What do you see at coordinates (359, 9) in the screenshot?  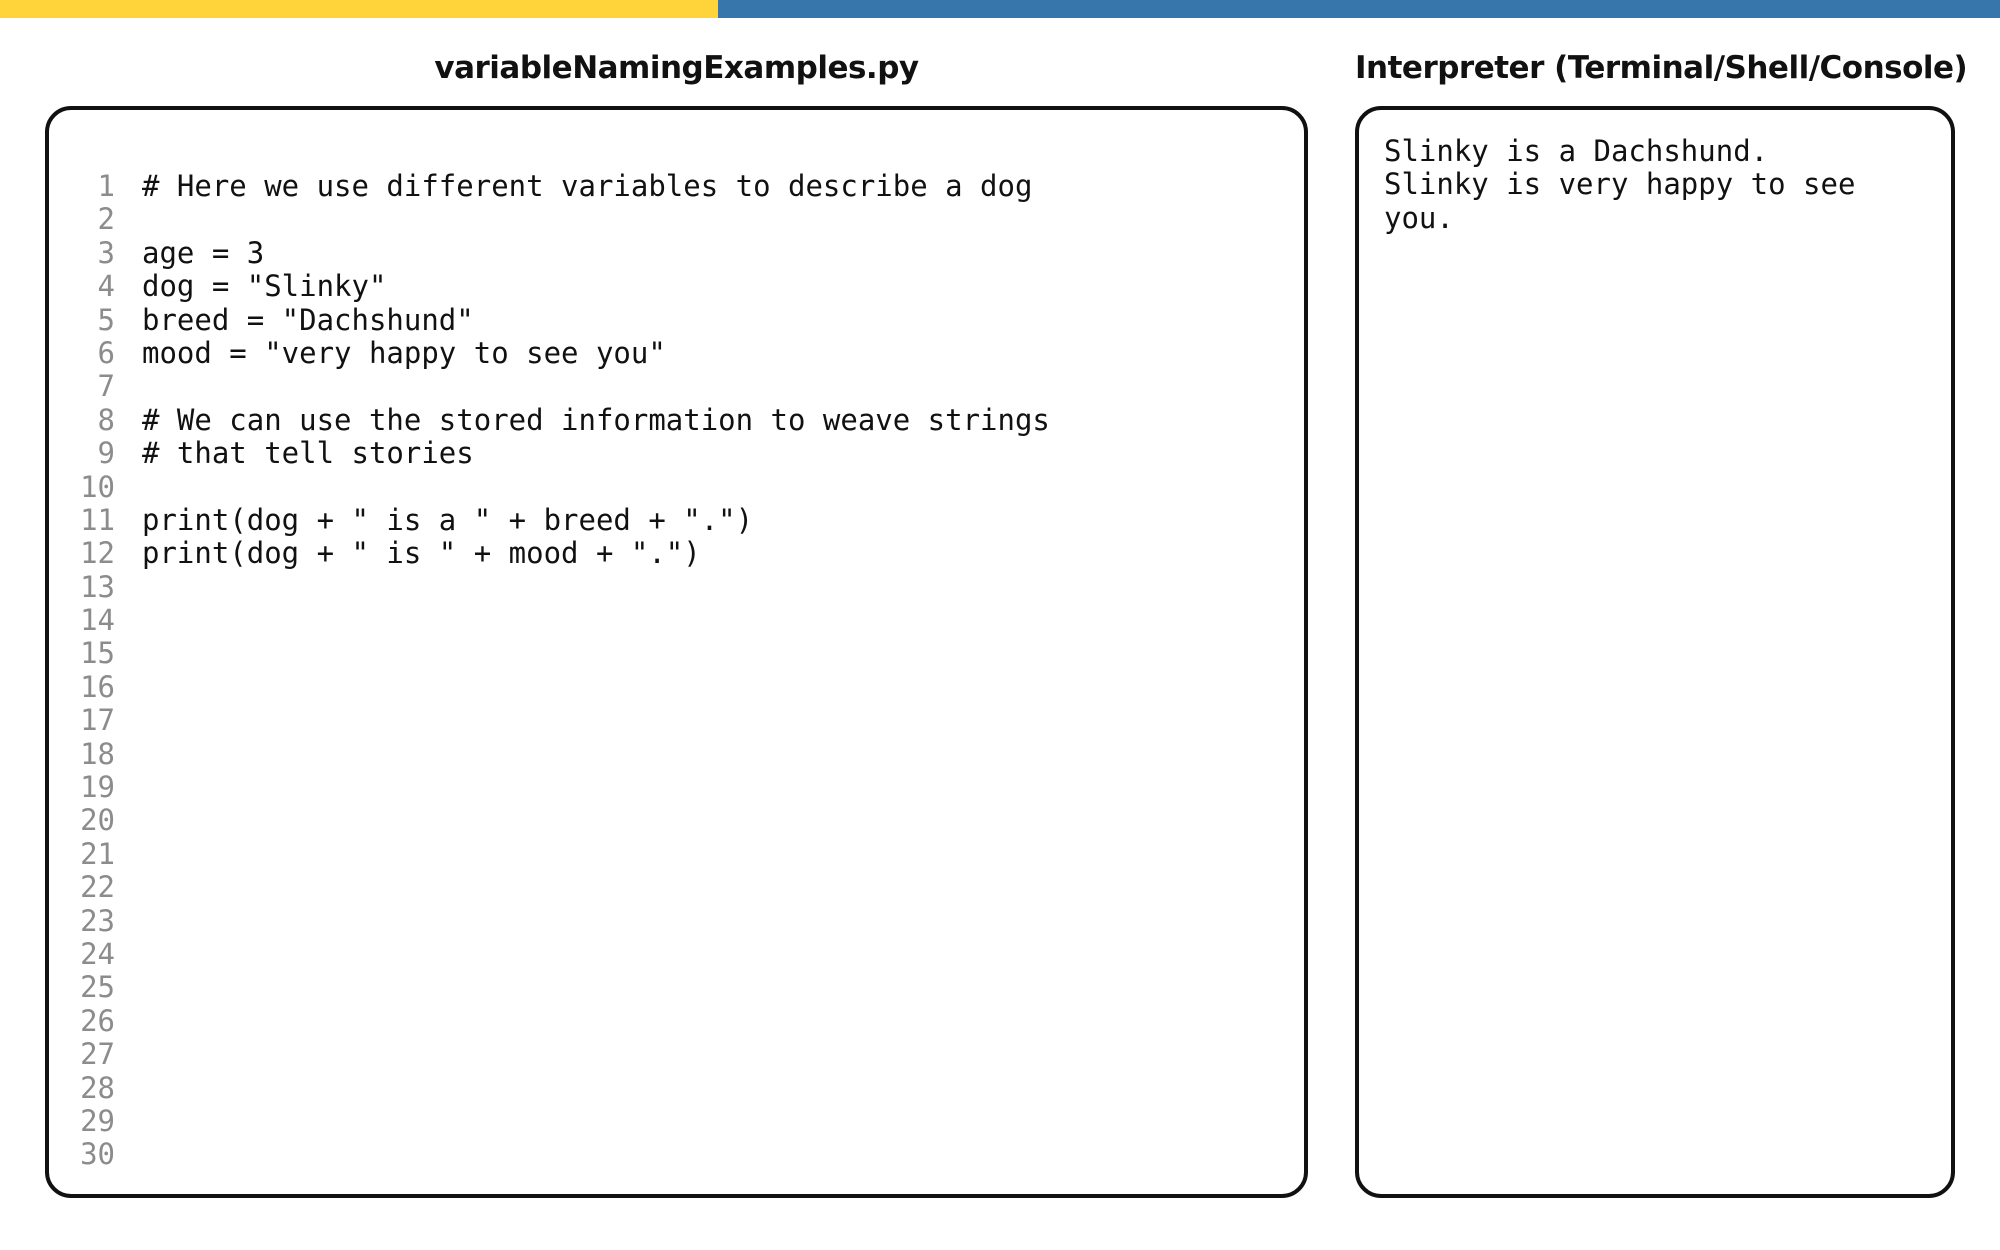 I see `top-bar-yellow-segment` at bounding box center [359, 9].